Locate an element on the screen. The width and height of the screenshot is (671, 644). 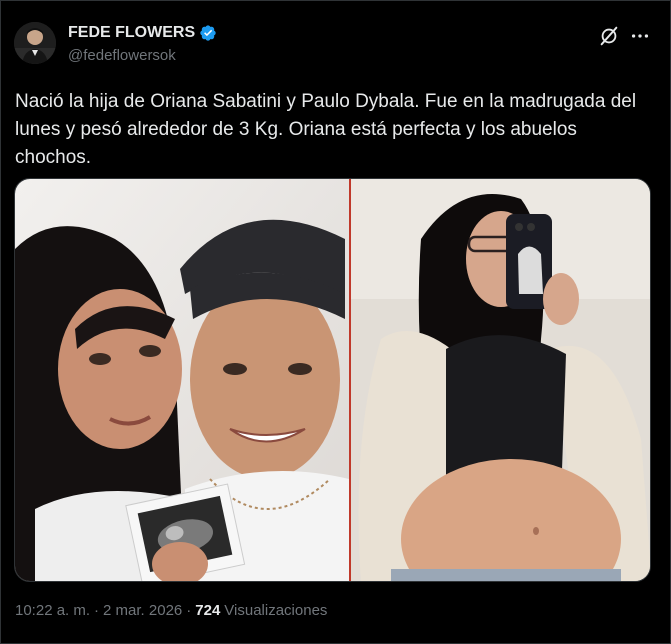
verified-badge-icon is located at coordinates (208, 33).